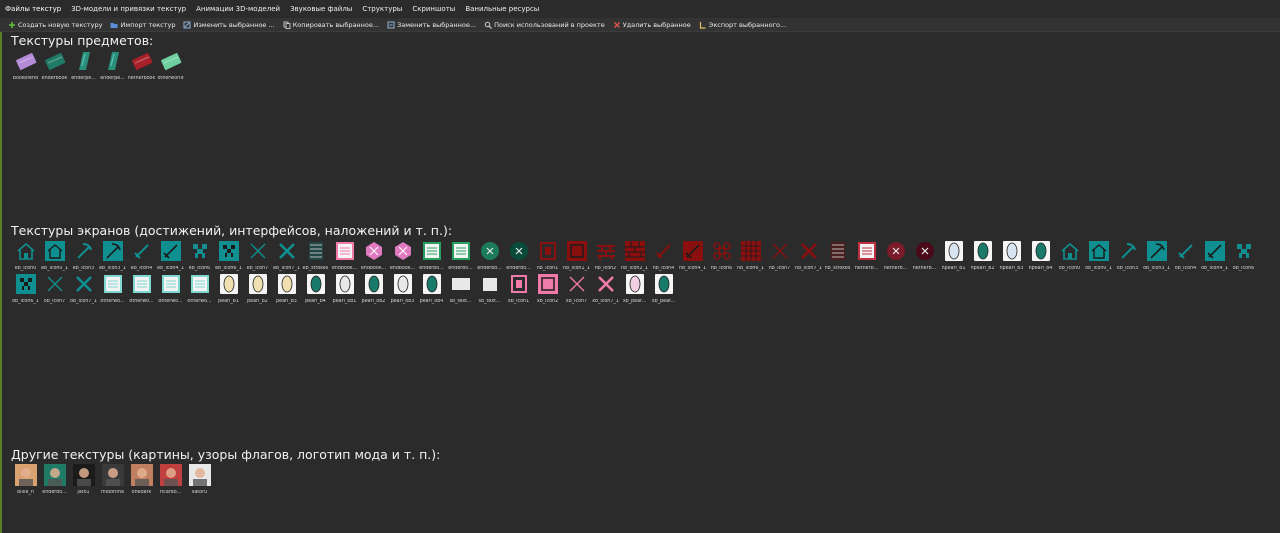 Image resolution: width=1280 pixels, height=533 pixels. Describe the element at coordinates (1243, 256) in the screenshot. I see `texture-tile: ob_icon6` at that location.